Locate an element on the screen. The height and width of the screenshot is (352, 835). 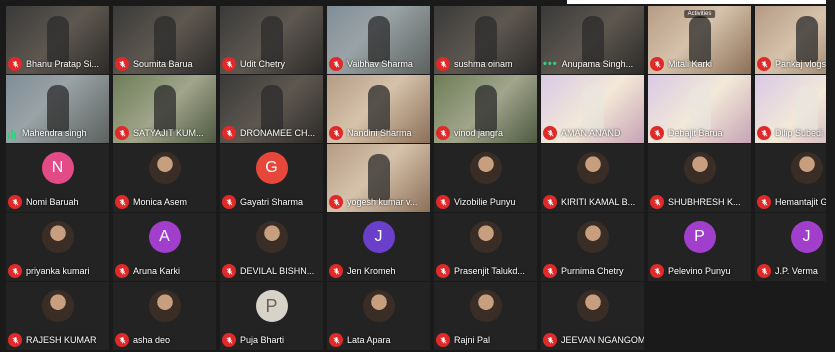
participant-name: Purnima Chetry is located at coordinates (592, 271).